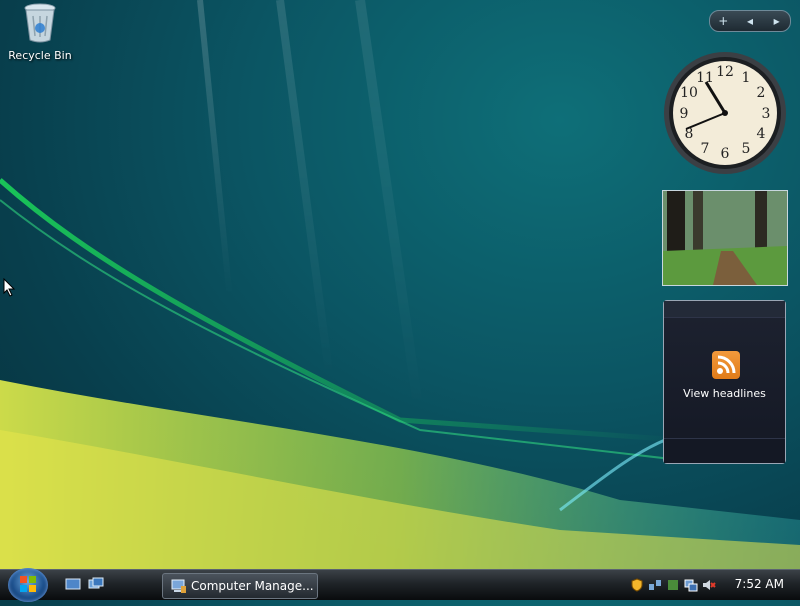 The image size is (800, 606). Describe the element at coordinates (637, 585) in the screenshot. I see `security-alert-icon` at that location.